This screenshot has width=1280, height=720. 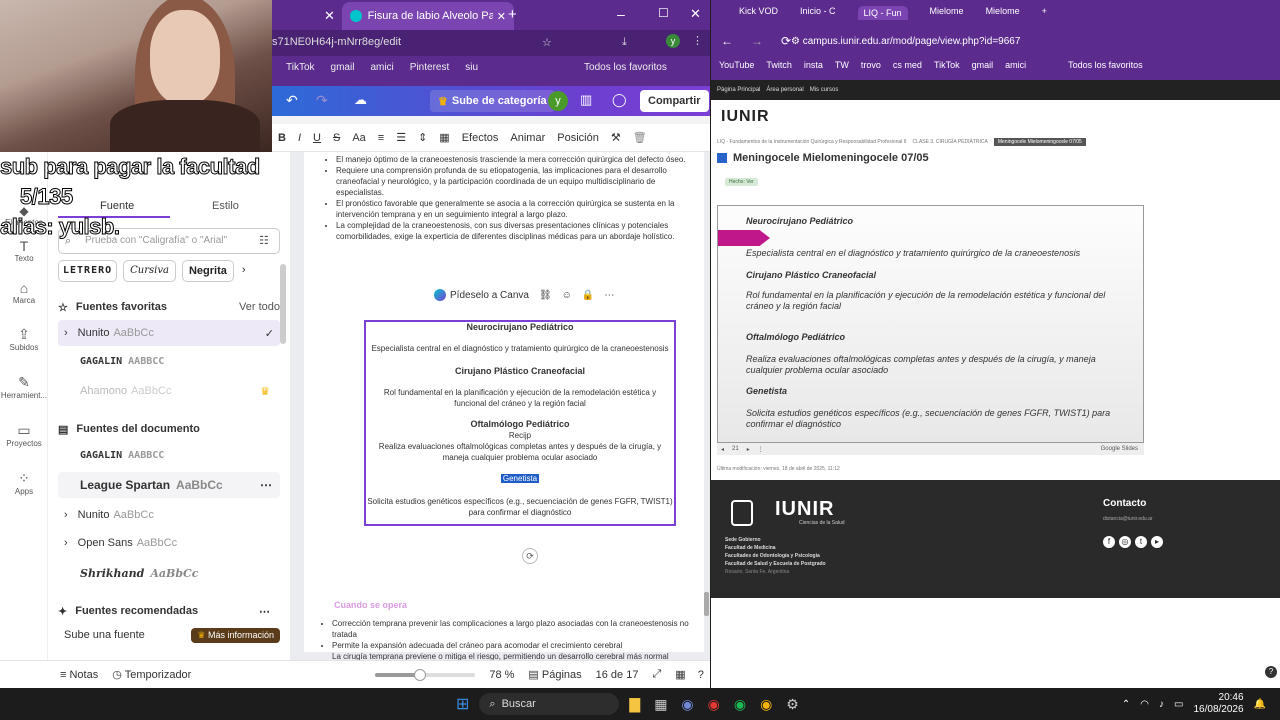 I want to click on strikethrough-button: S, so click(x=336, y=138).